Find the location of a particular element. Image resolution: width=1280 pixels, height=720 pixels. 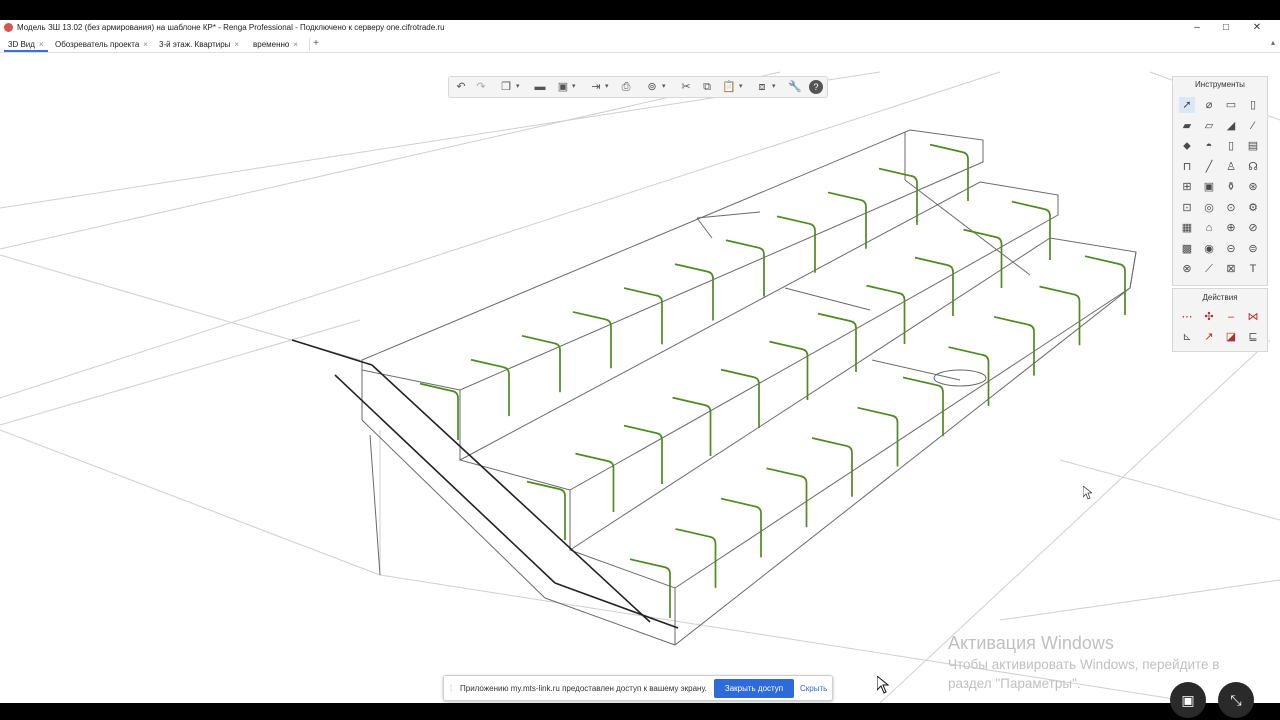

navigate-icon: ⊚ is located at coordinates (652, 87).